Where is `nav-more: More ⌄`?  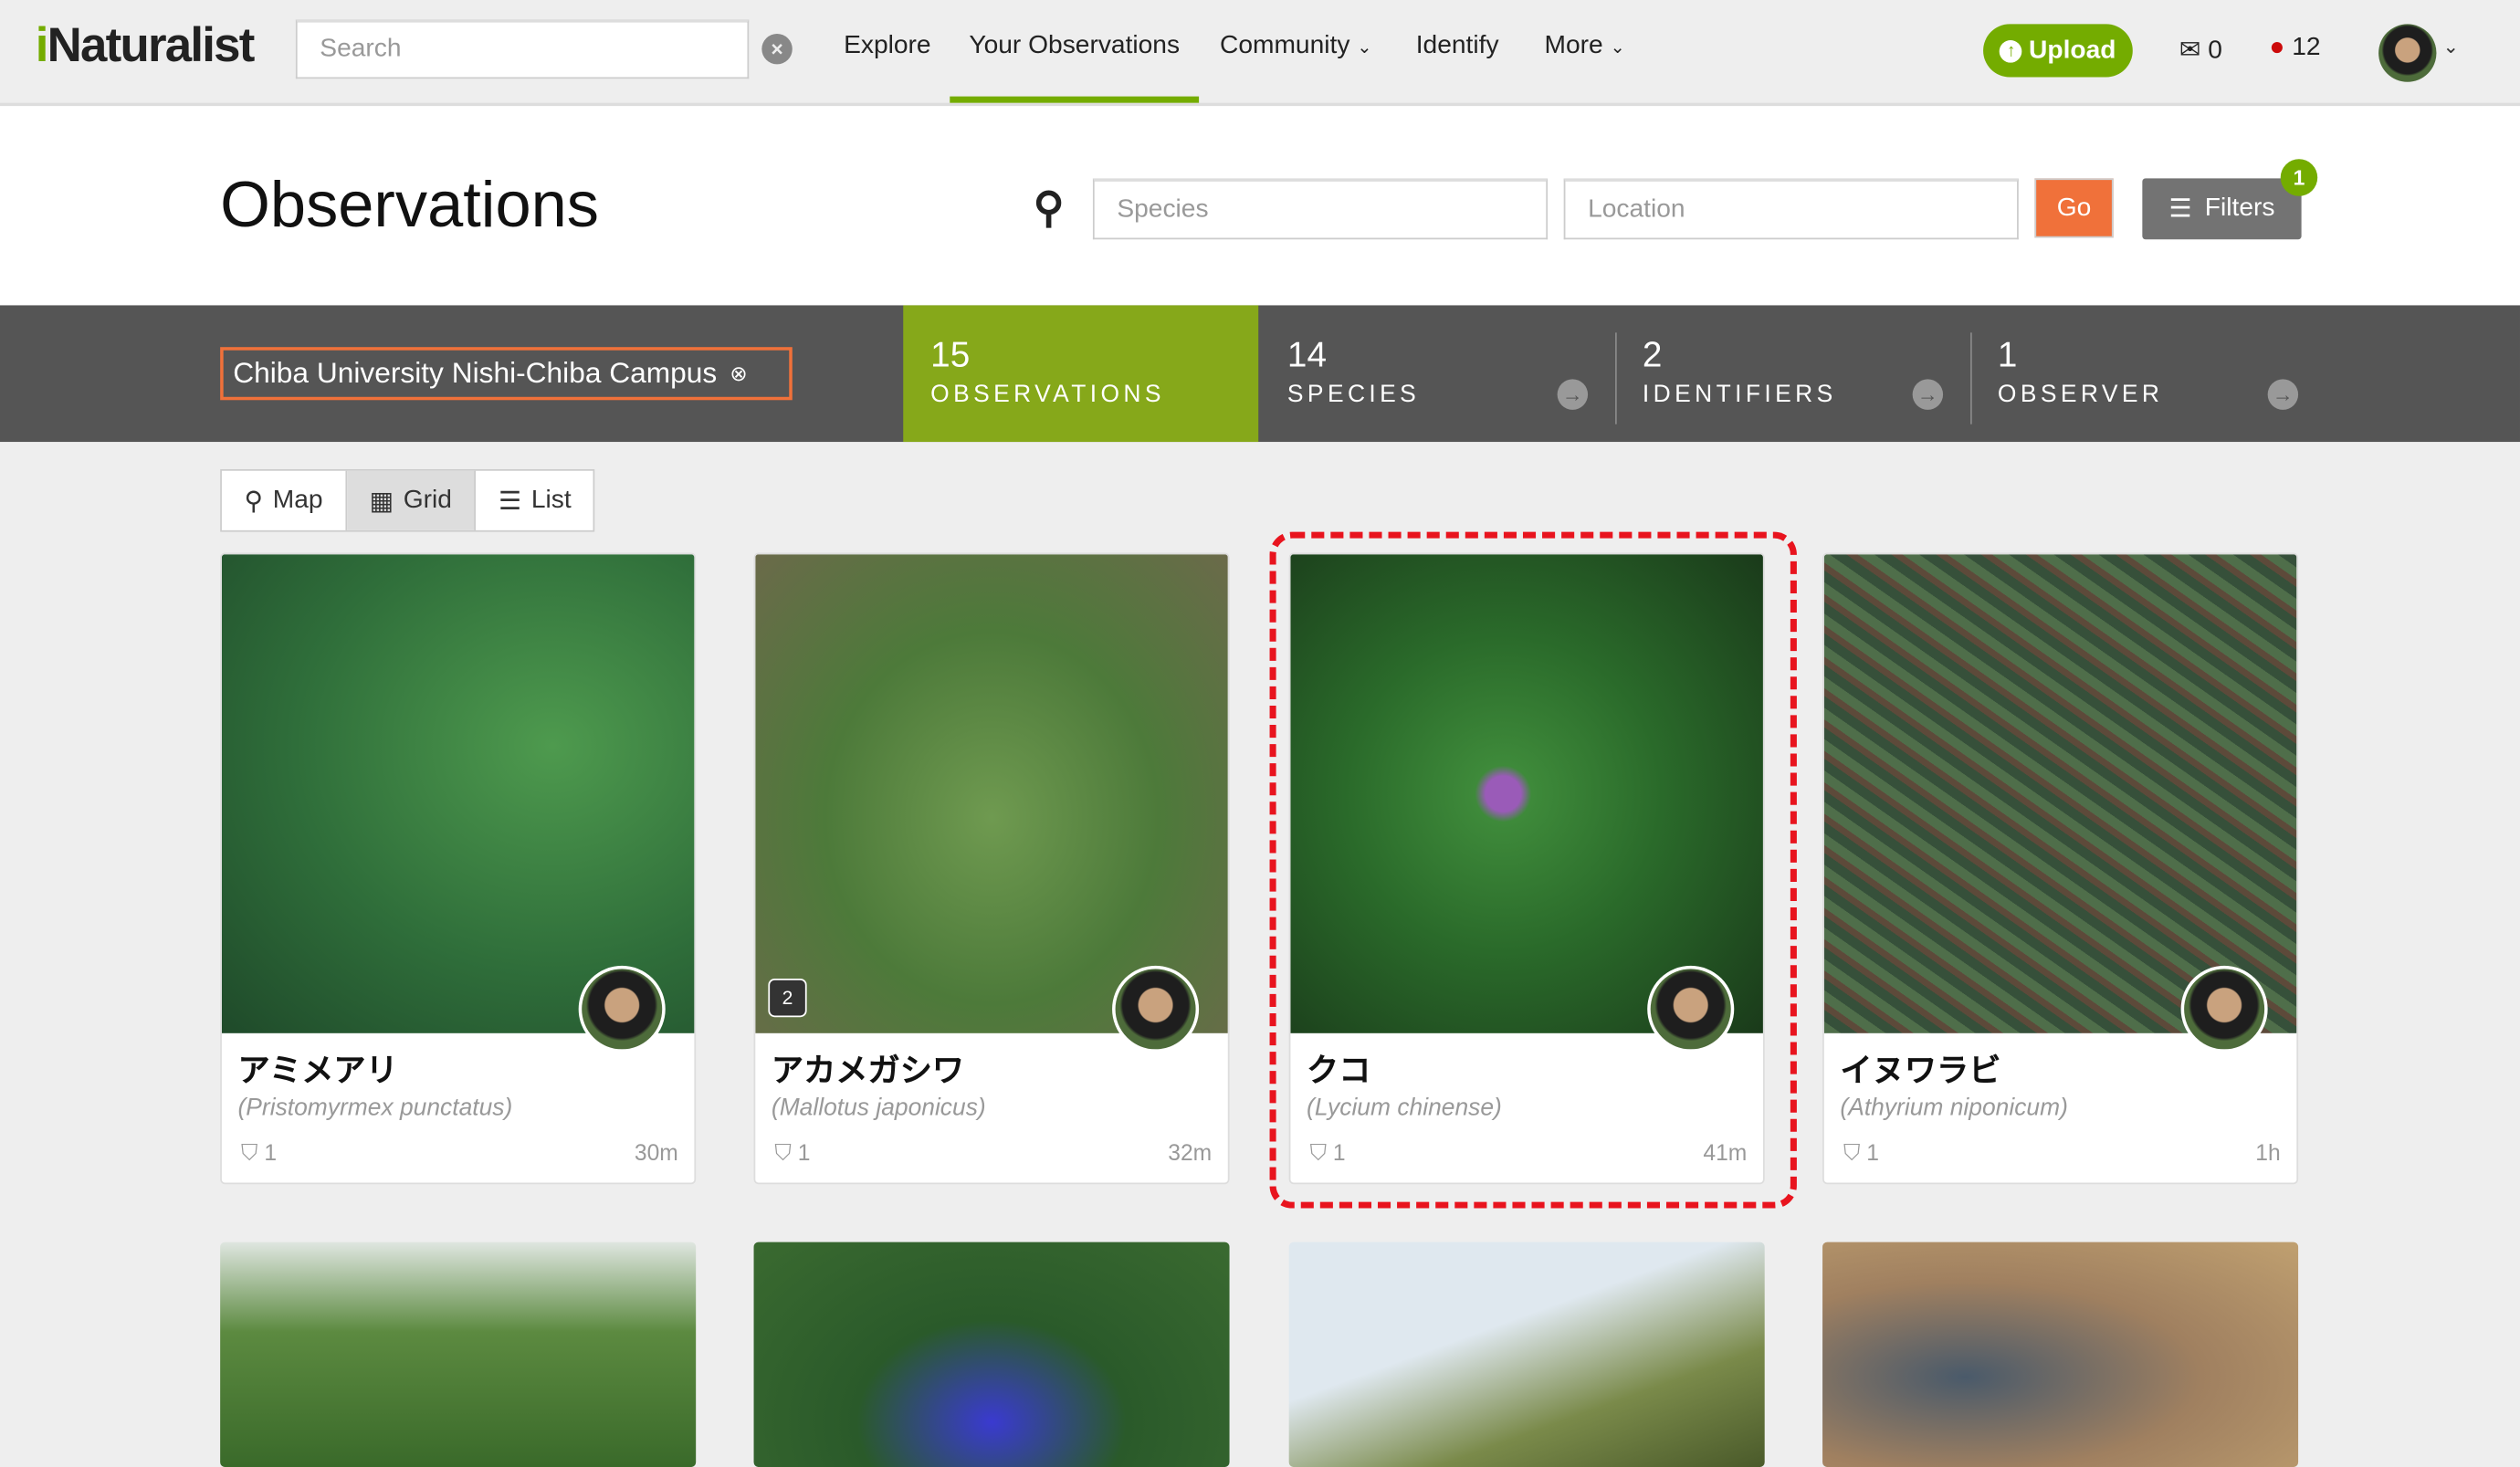
nav-more: More ⌄ is located at coordinates (1585, 46).